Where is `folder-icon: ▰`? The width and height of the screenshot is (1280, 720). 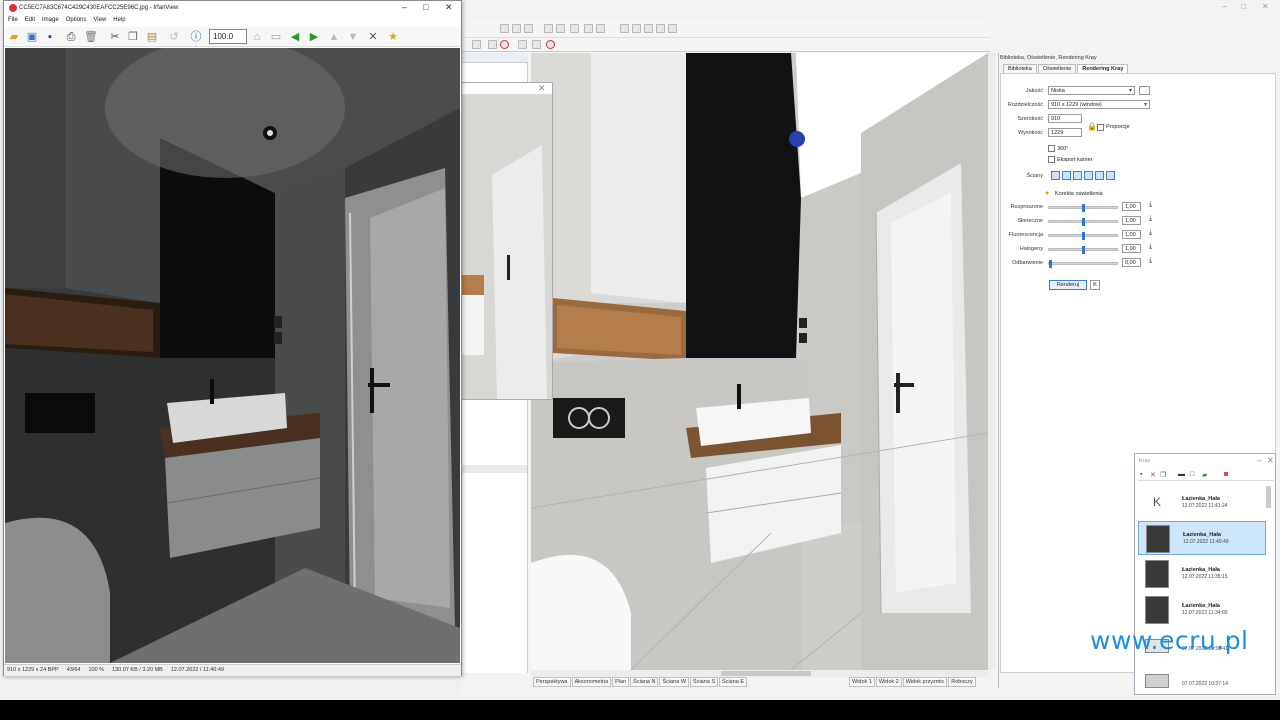
folder-icon: ▰ is located at coordinates (1204, 475).